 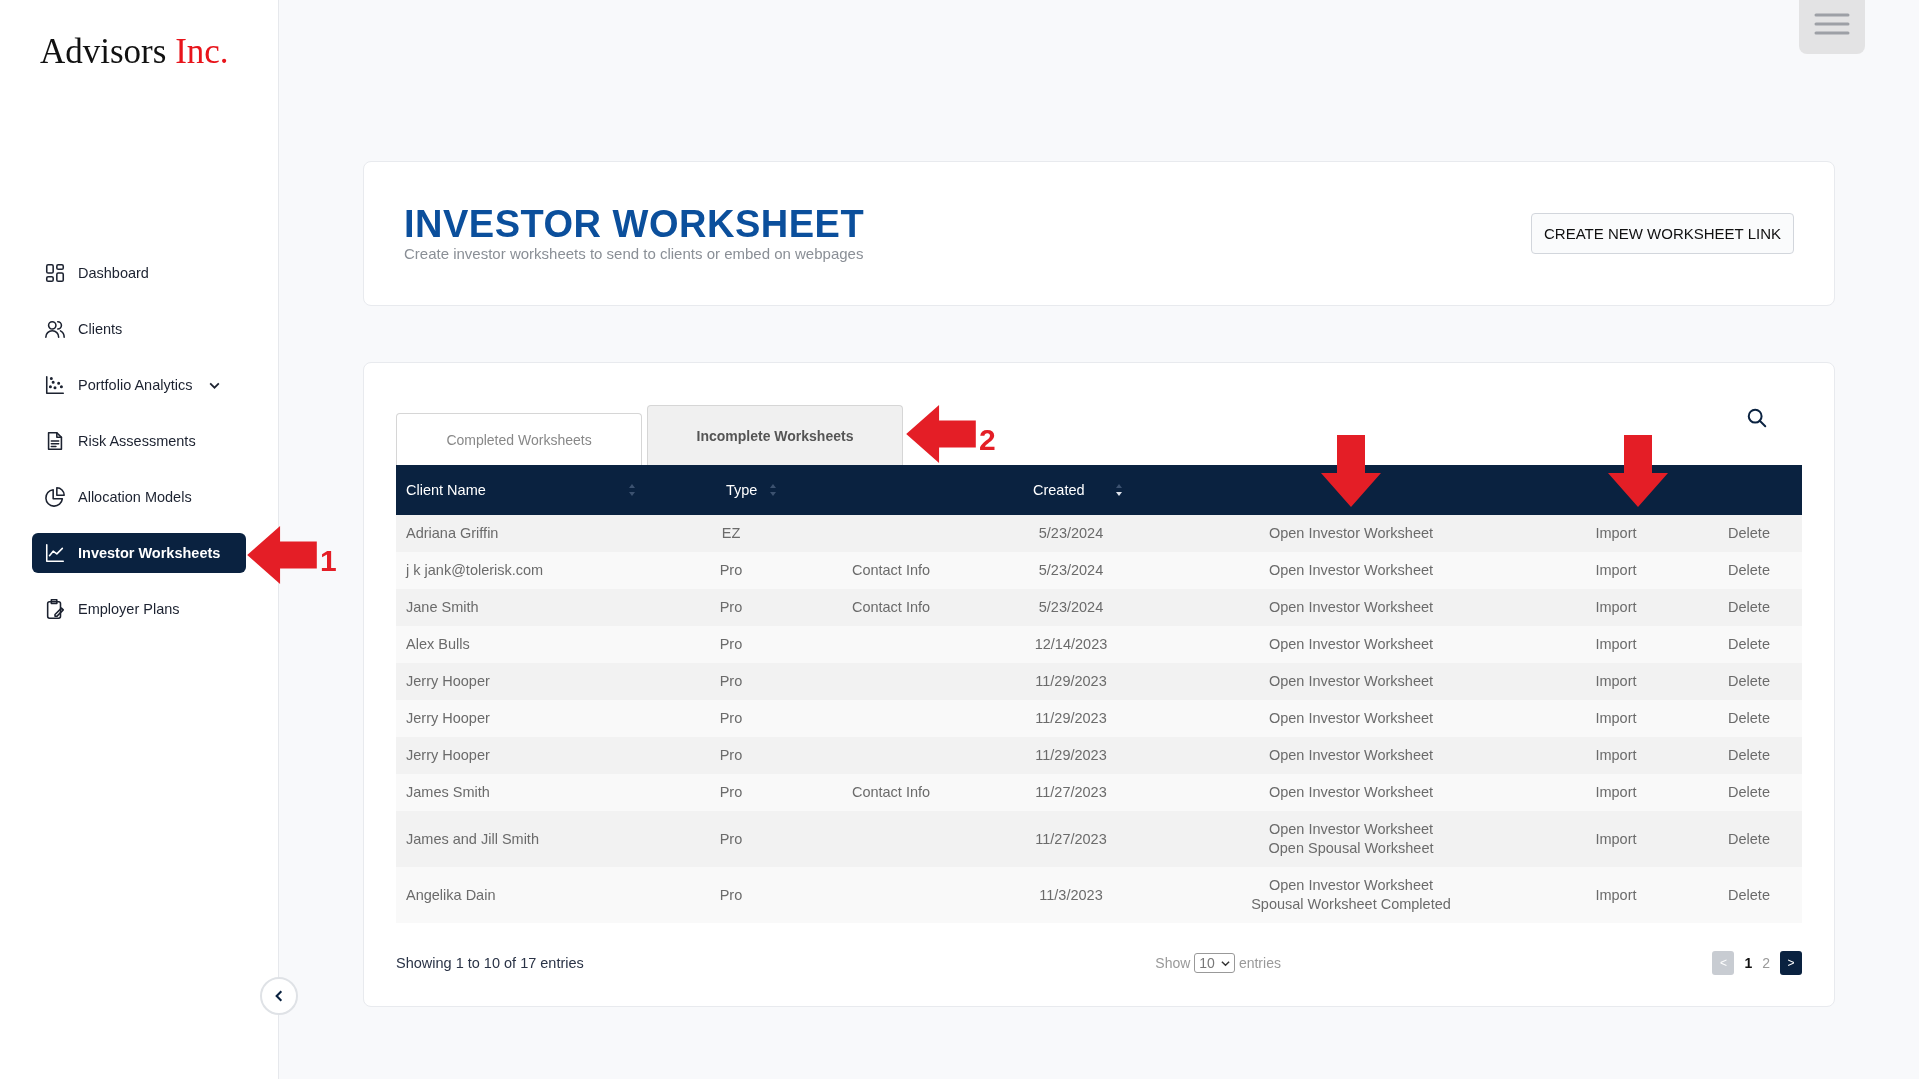 What do you see at coordinates (446, 490) in the screenshot?
I see `column-header: Client Name` at bounding box center [446, 490].